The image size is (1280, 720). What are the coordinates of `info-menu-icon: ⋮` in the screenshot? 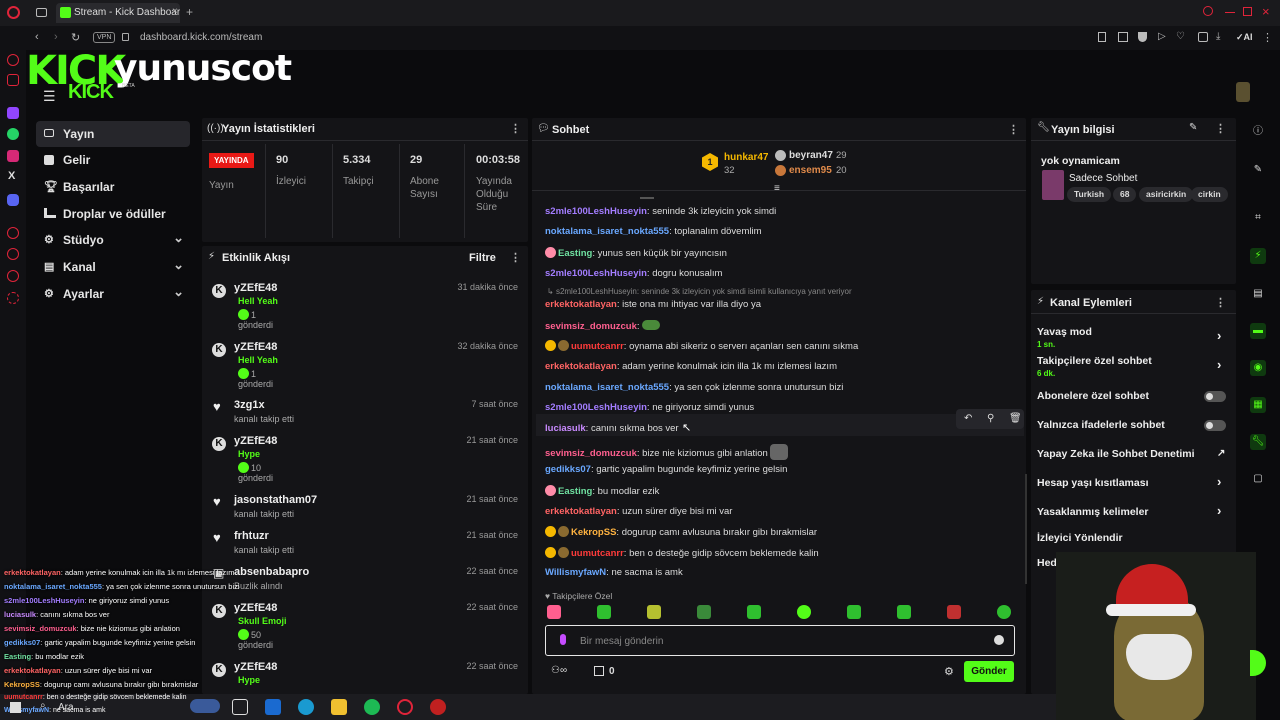 It's located at (1220, 128).